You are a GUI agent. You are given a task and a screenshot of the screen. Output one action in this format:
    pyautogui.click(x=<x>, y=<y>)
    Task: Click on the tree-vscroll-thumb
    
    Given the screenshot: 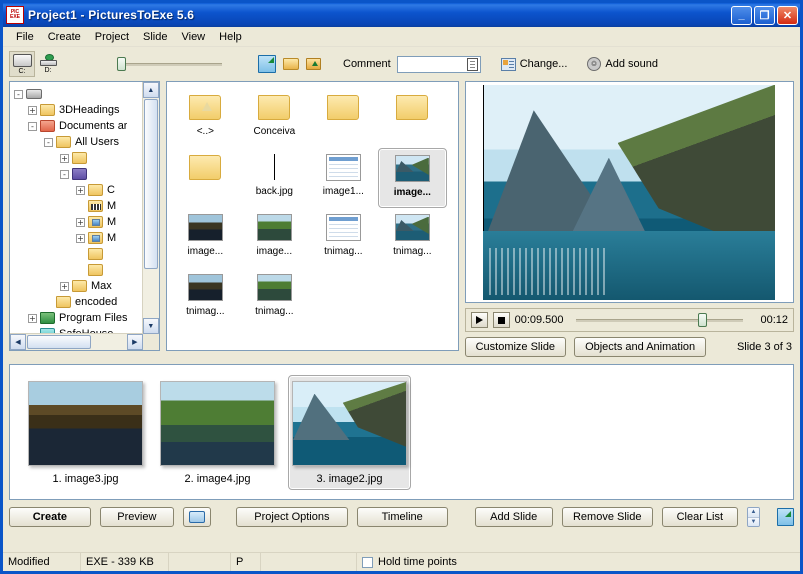 What is the action you would take?
    pyautogui.click(x=150, y=184)
    